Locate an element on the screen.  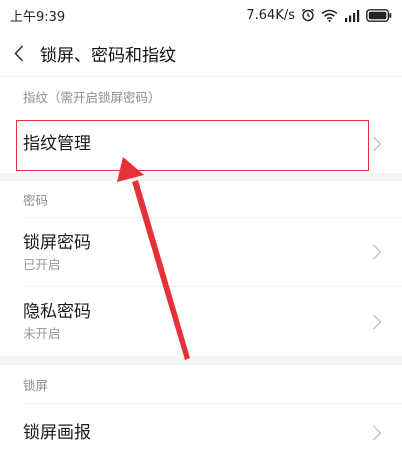
chevron-left-icon is located at coordinates (19, 53).